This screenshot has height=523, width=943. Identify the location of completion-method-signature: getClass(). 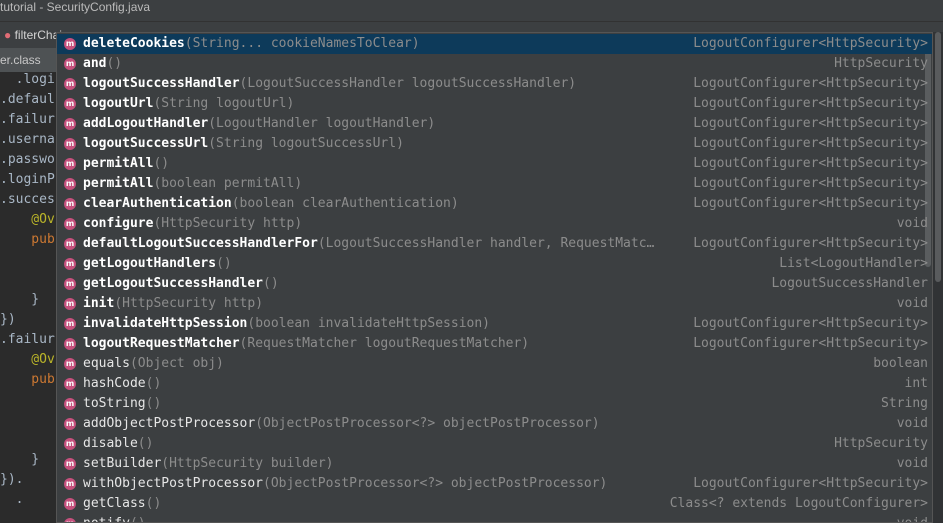
(122, 504).